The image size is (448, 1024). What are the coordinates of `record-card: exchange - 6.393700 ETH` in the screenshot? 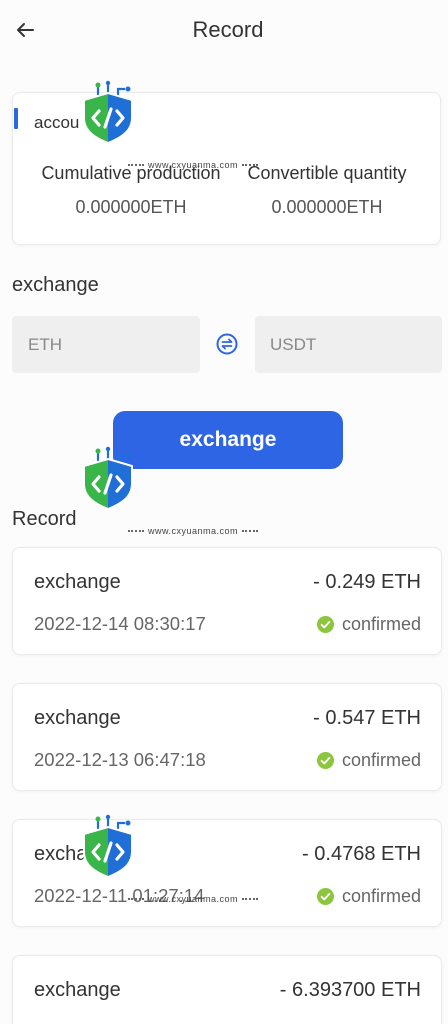 It's located at (227, 989).